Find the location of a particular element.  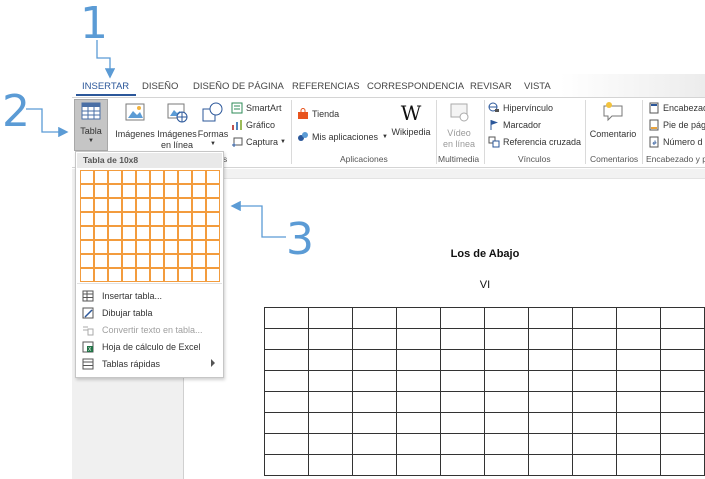

footer-button: Pie de pág is located at coordinates (676, 125).